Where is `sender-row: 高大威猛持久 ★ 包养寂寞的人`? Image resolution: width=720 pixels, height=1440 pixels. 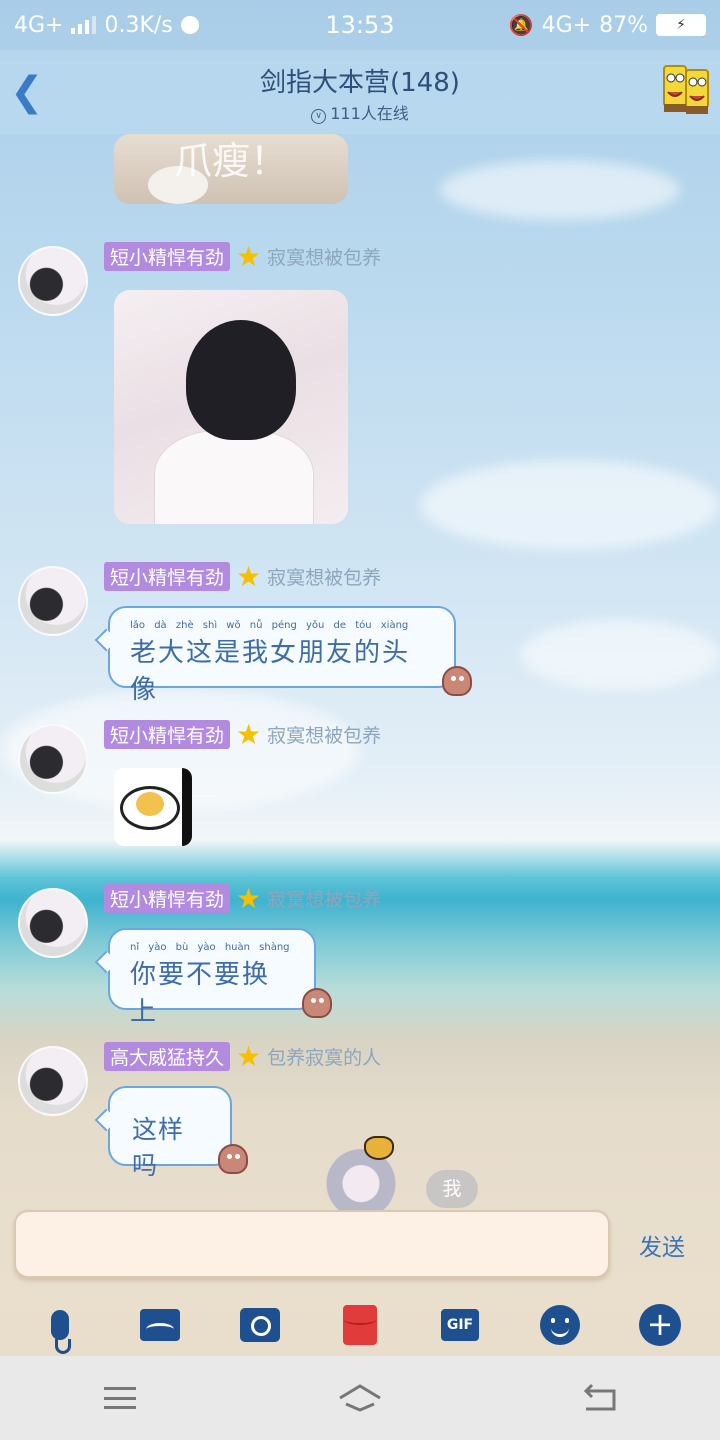
sender-row: 高大威猛持久 ★ 包养寂寞的人 is located at coordinates (242, 1056).